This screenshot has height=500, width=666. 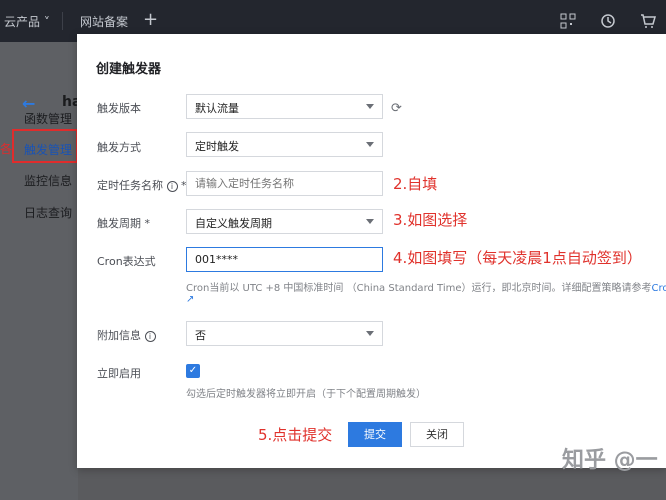 I want to click on required-mark: *, so click(x=147, y=223).